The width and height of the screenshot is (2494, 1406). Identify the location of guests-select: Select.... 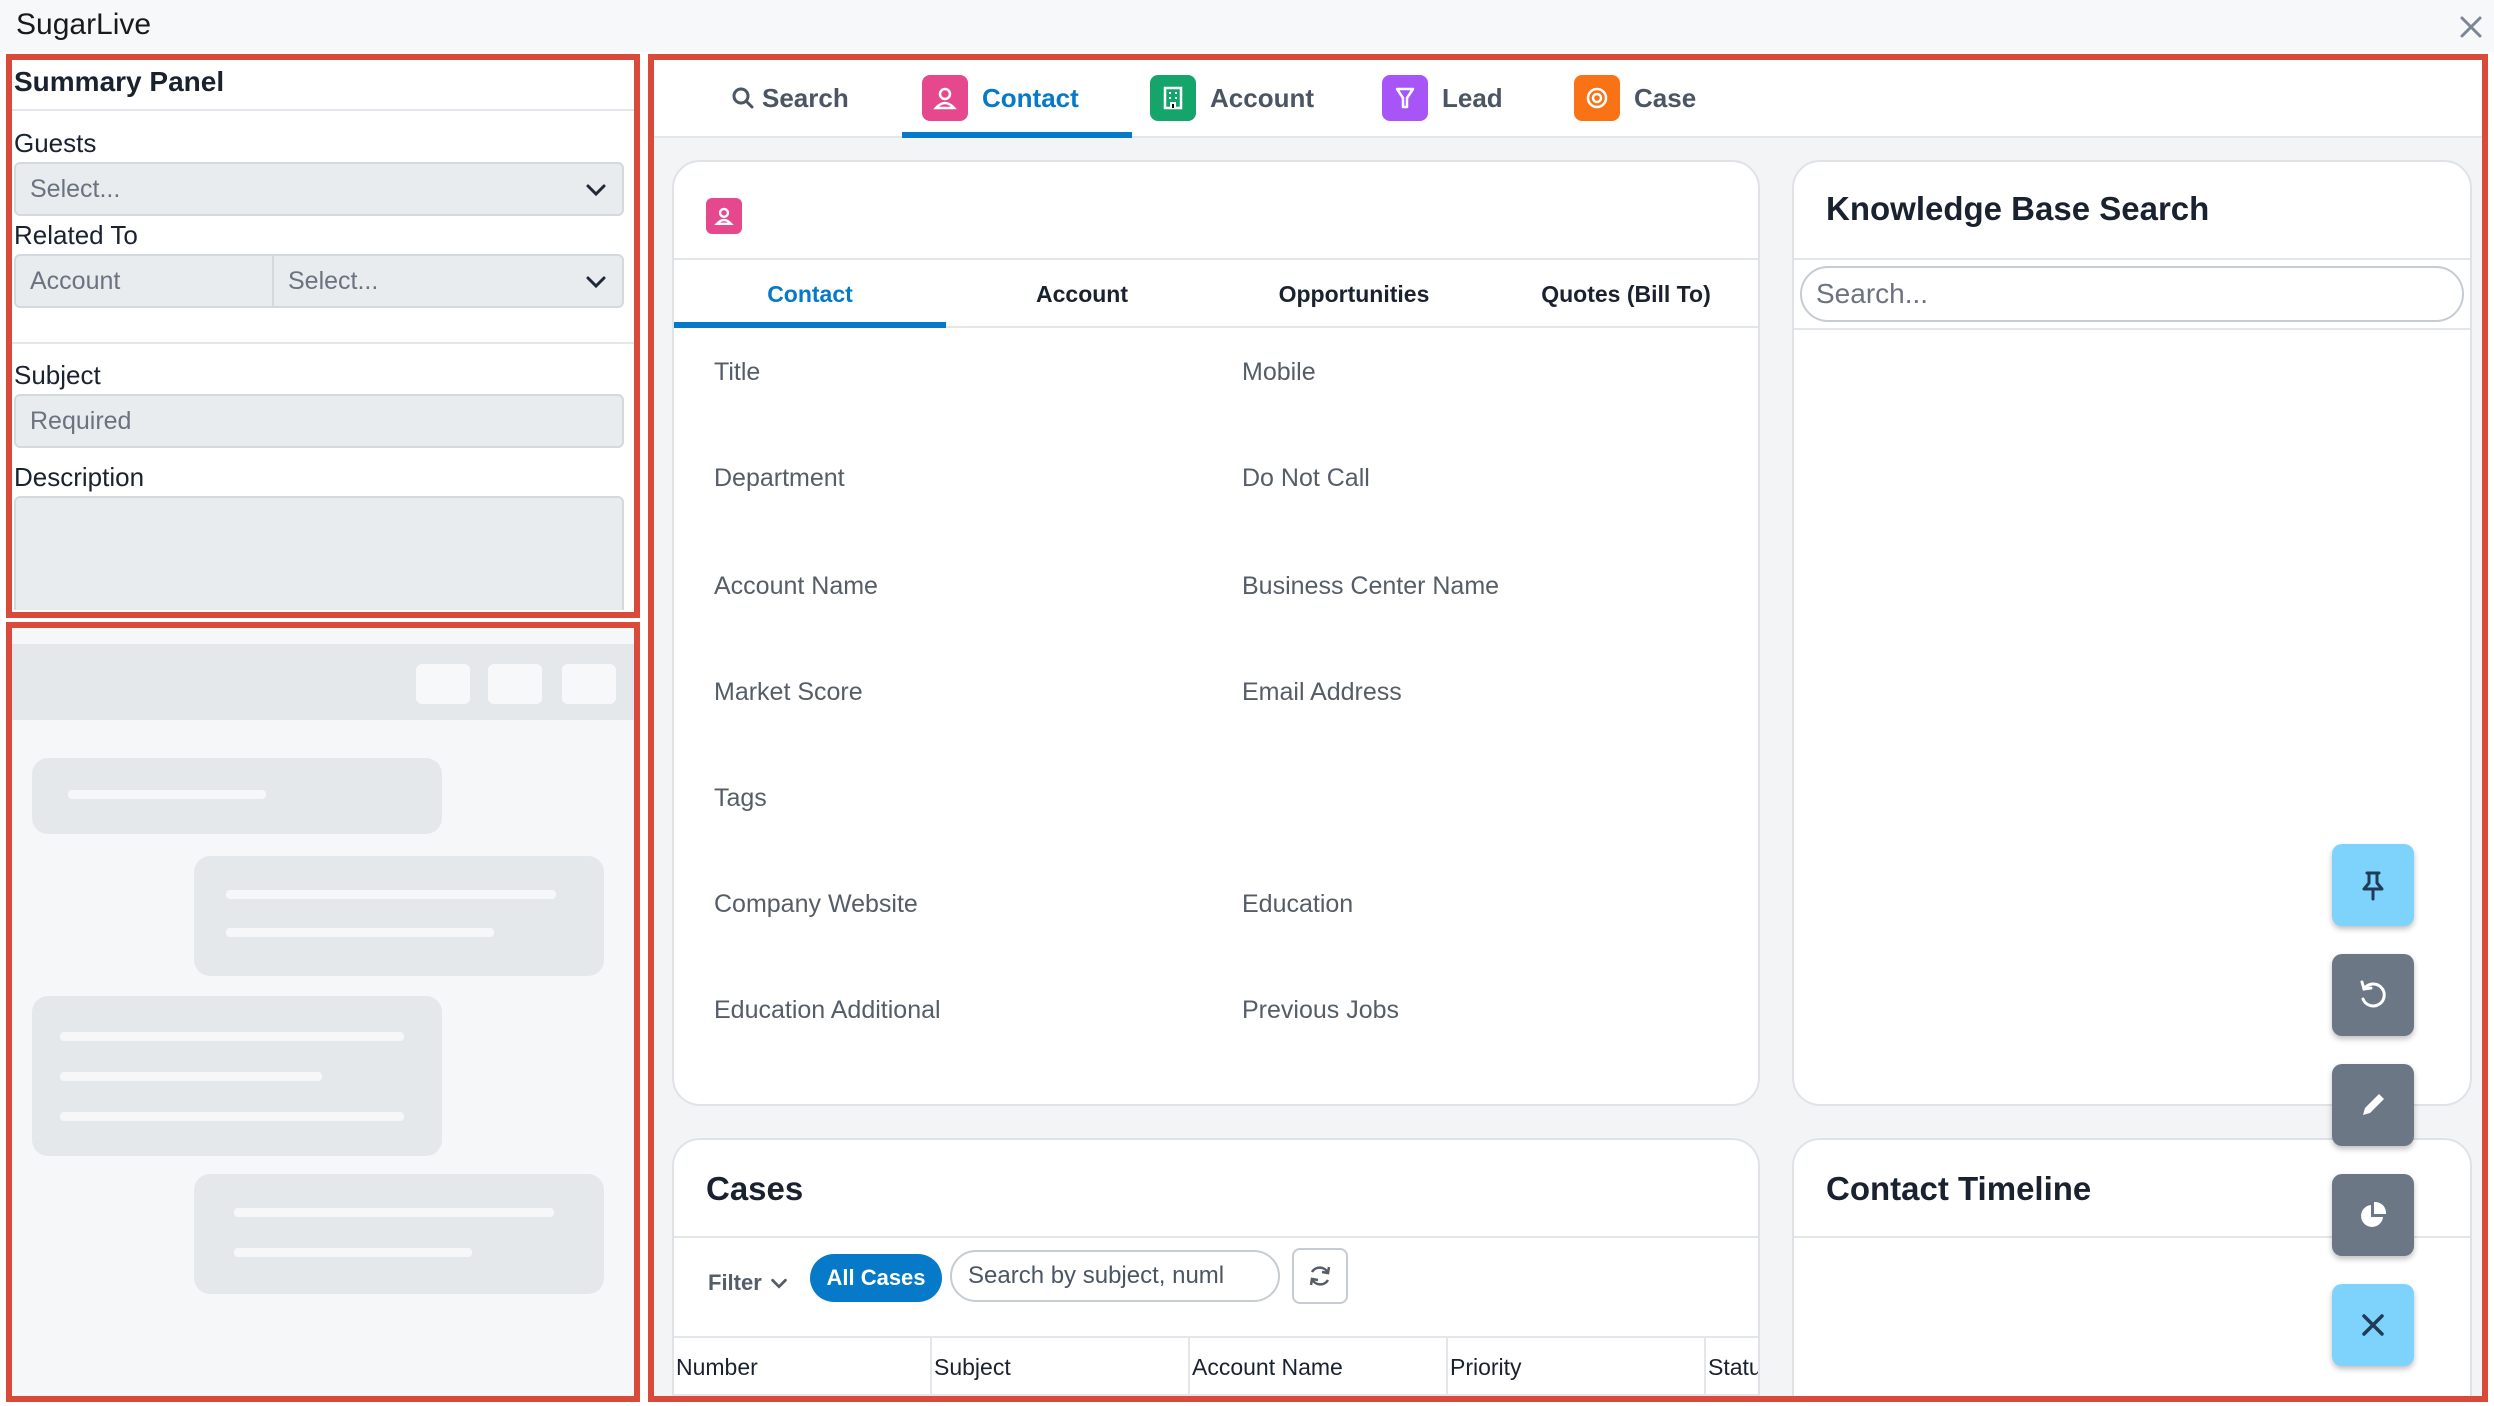
(319, 189).